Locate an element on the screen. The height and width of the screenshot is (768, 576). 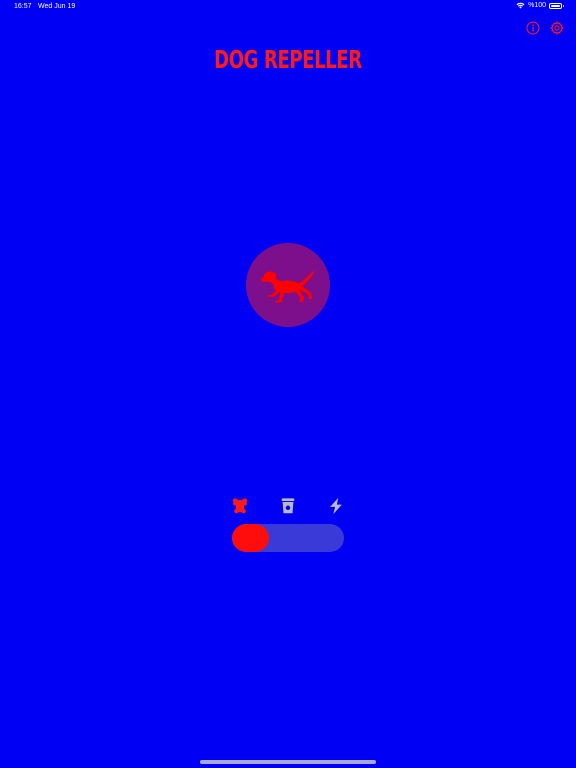
mode-slider-thumb is located at coordinates (250, 538).